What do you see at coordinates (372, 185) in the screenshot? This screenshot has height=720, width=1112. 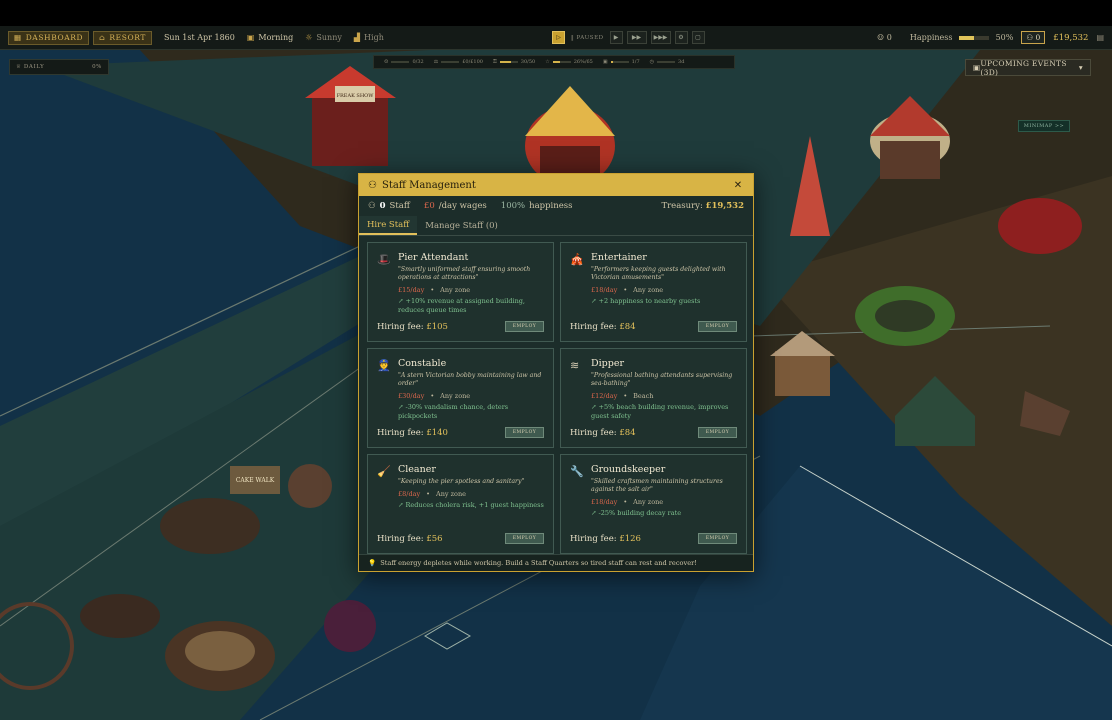 I see `staff-icon: ⚇` at bounding box center [372, 185].